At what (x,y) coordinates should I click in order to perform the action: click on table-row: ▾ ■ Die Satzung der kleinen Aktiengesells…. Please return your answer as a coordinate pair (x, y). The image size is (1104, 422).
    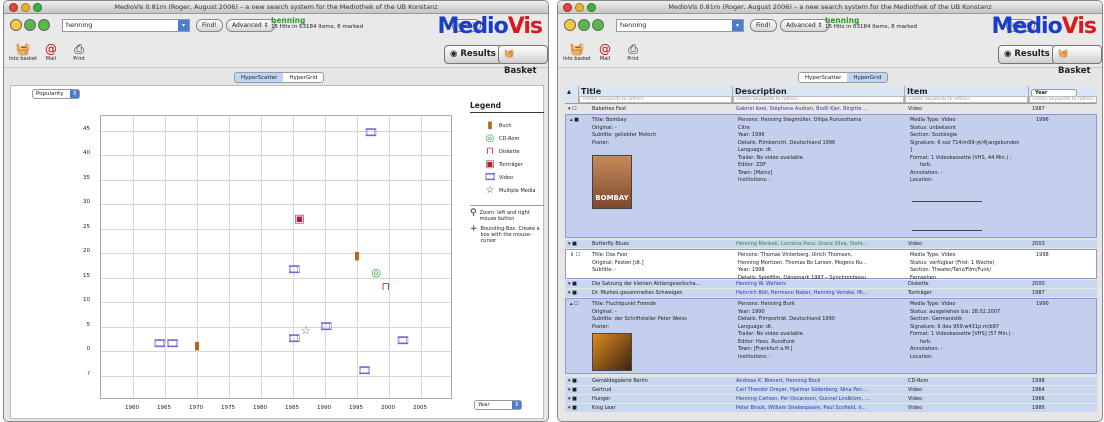
    Looking at the image, I should click on (831, 284).